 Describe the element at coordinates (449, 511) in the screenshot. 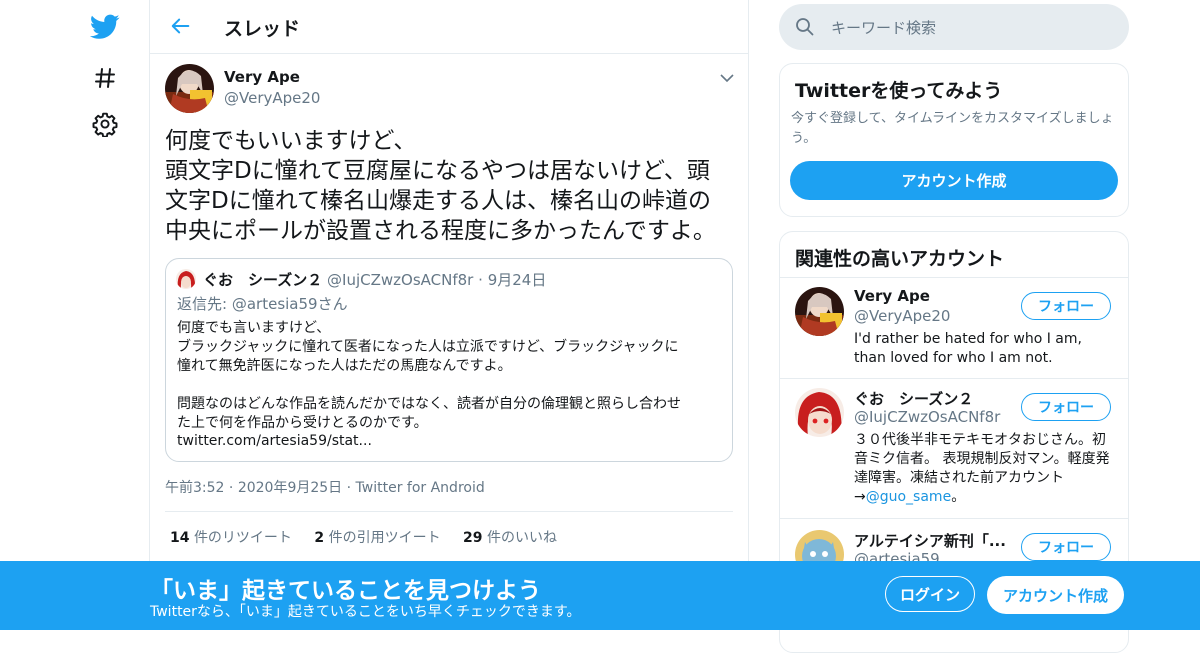

I see `divider` at that location.